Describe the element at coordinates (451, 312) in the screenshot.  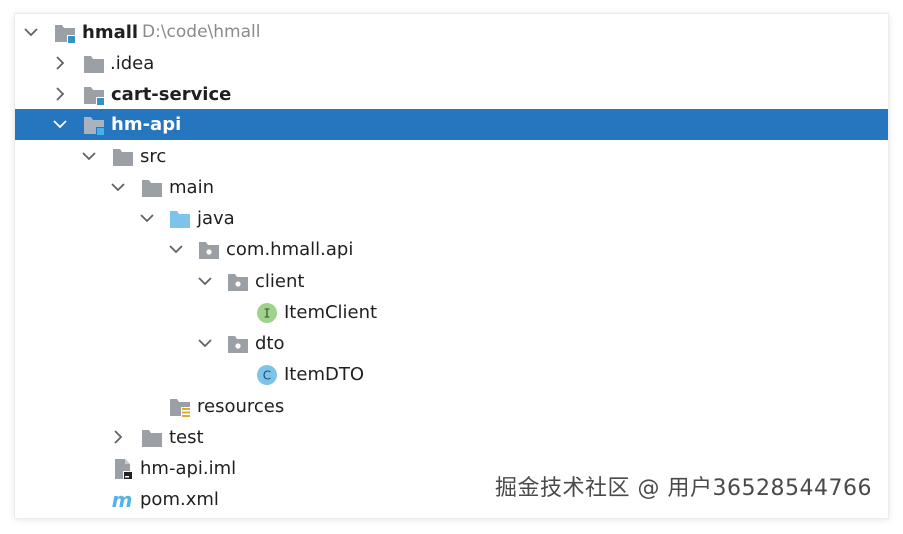
I see `tree-node-itemclient: I ItemClient` at that location.